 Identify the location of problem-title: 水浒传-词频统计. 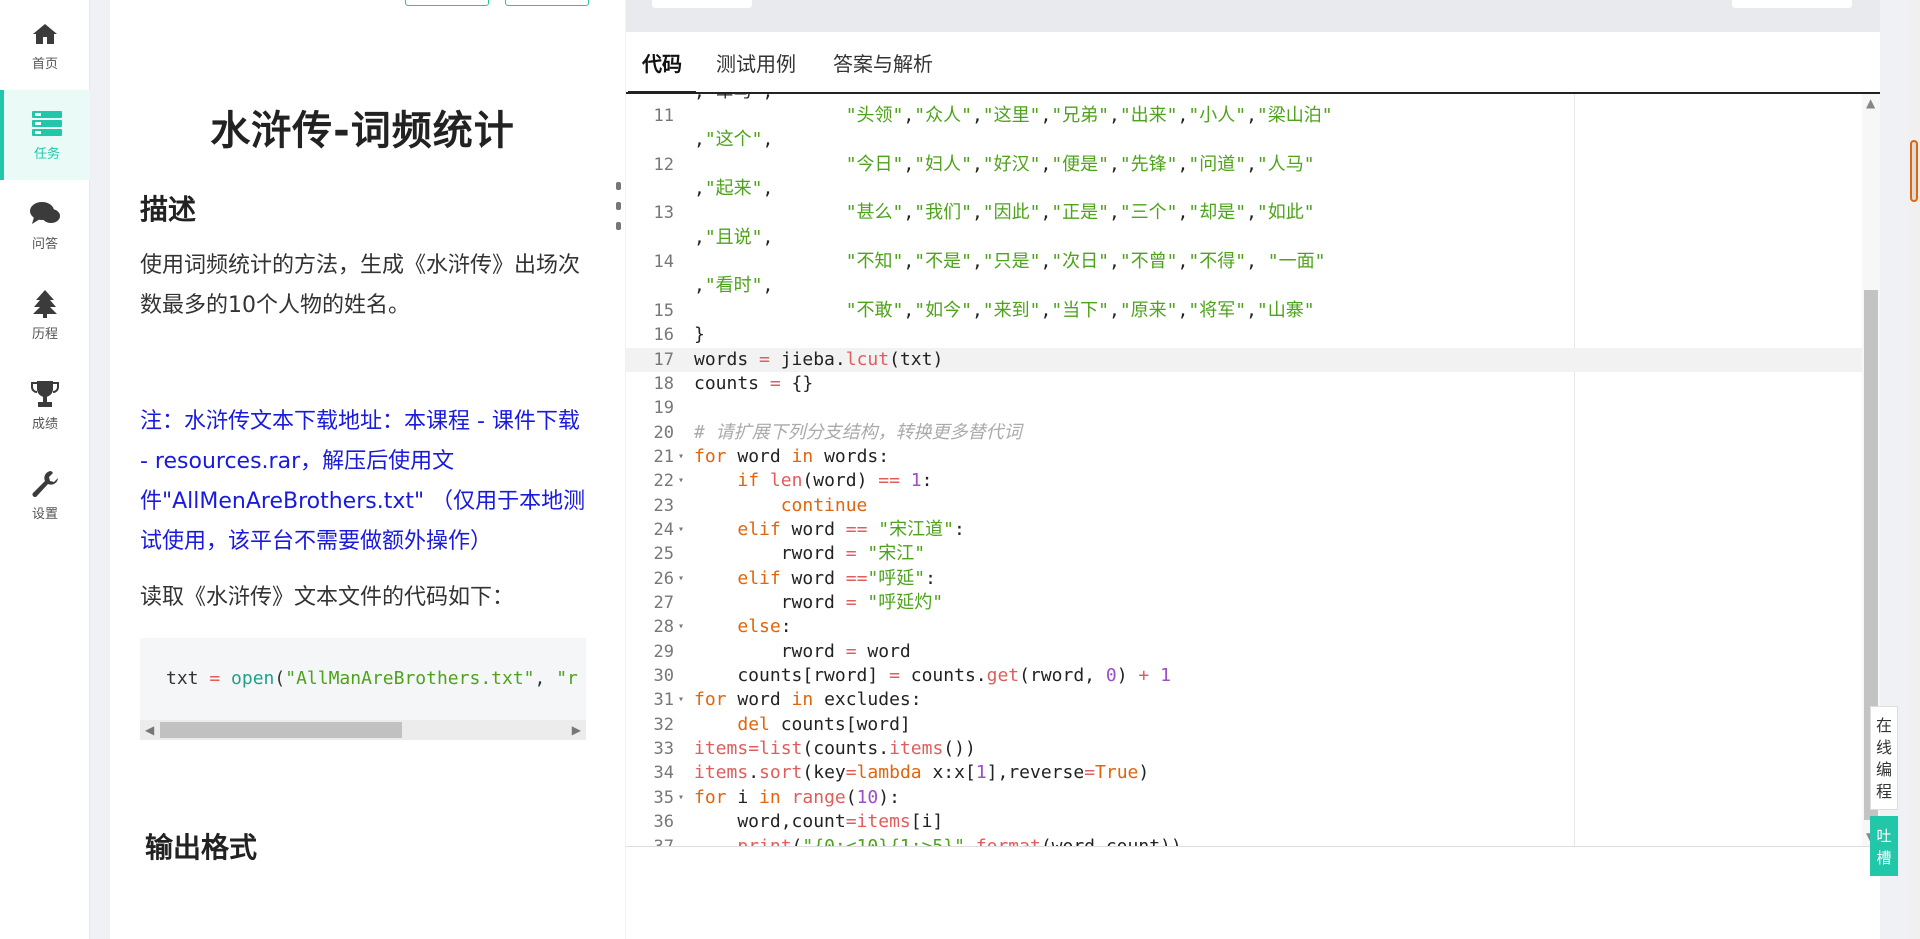
(362, 131).